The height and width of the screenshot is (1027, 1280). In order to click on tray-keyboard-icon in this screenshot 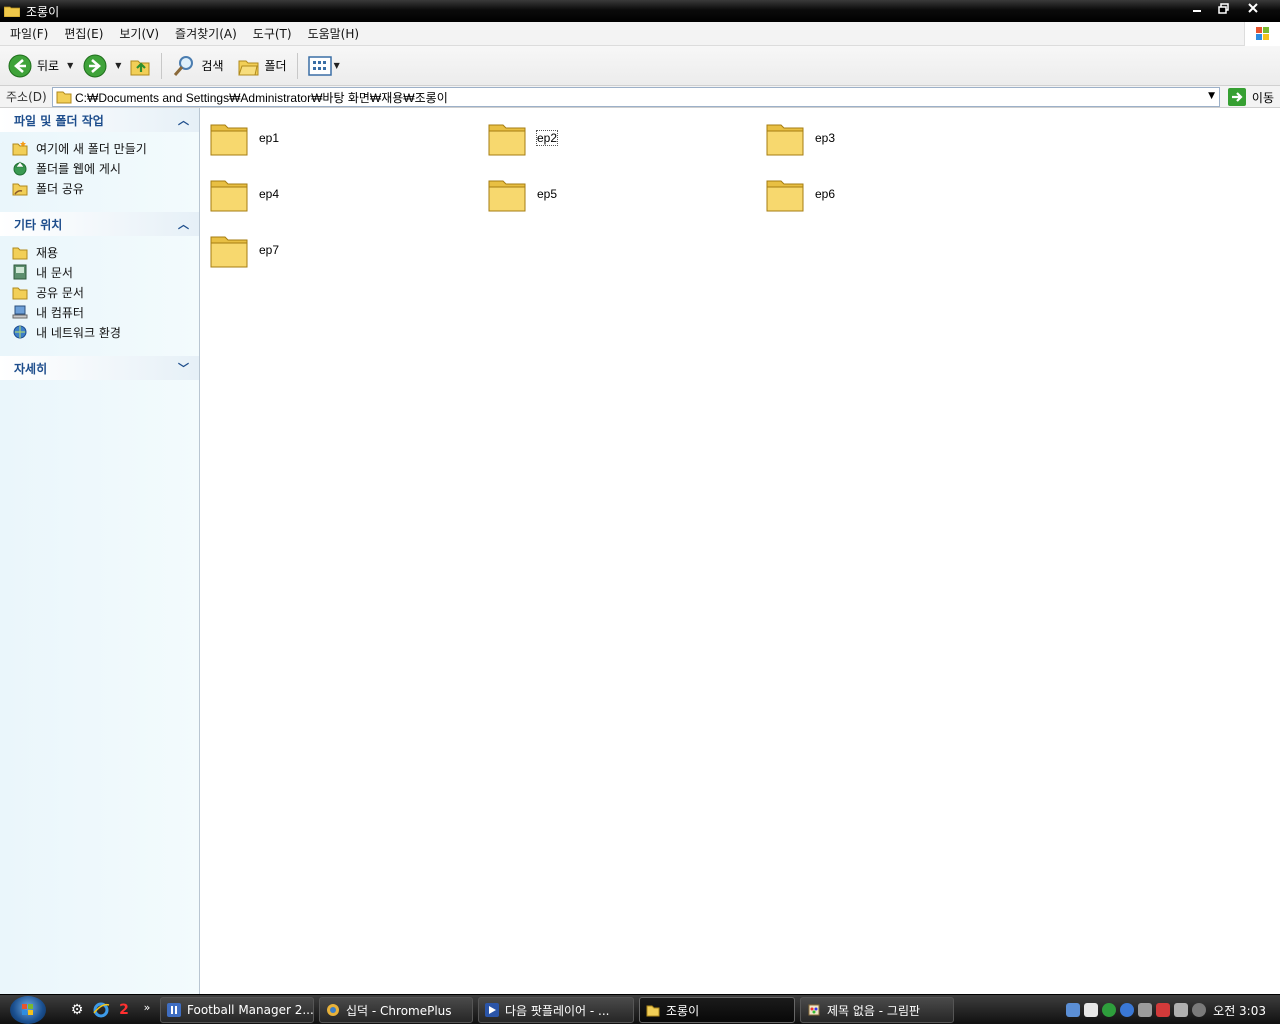, I will do `click(1091, 1010)`.